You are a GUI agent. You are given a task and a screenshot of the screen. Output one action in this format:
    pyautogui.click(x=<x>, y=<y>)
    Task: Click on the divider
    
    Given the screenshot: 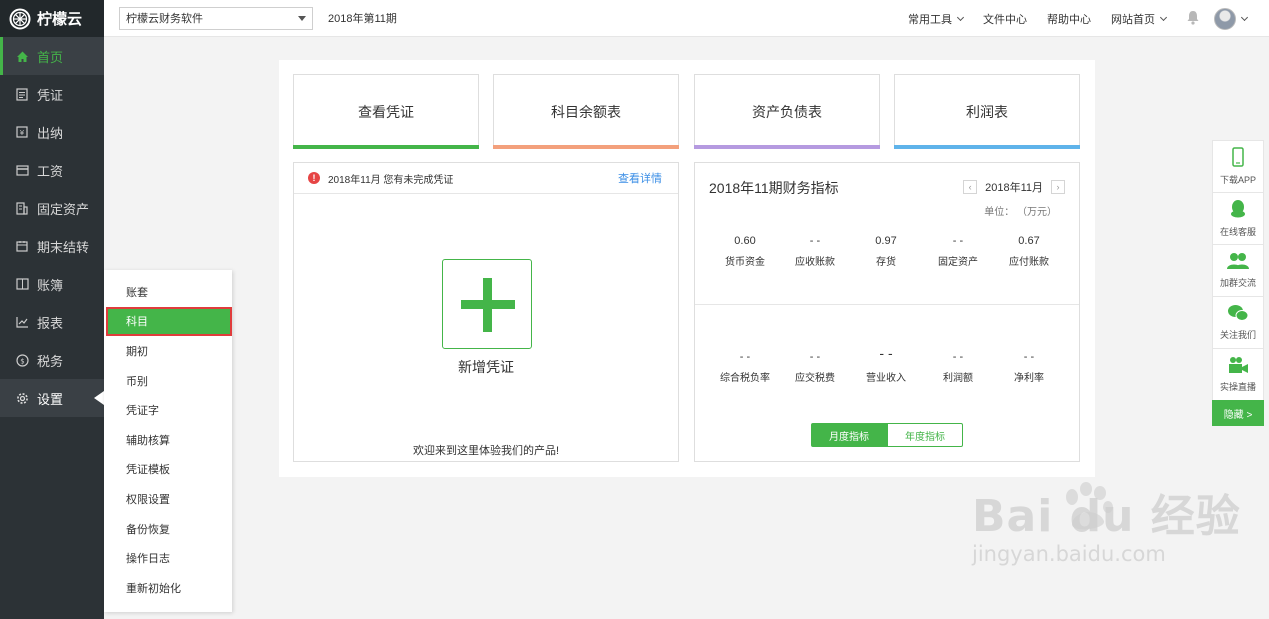 What is the action you would take?
    pyautogui.click(x=887, y=304)
    